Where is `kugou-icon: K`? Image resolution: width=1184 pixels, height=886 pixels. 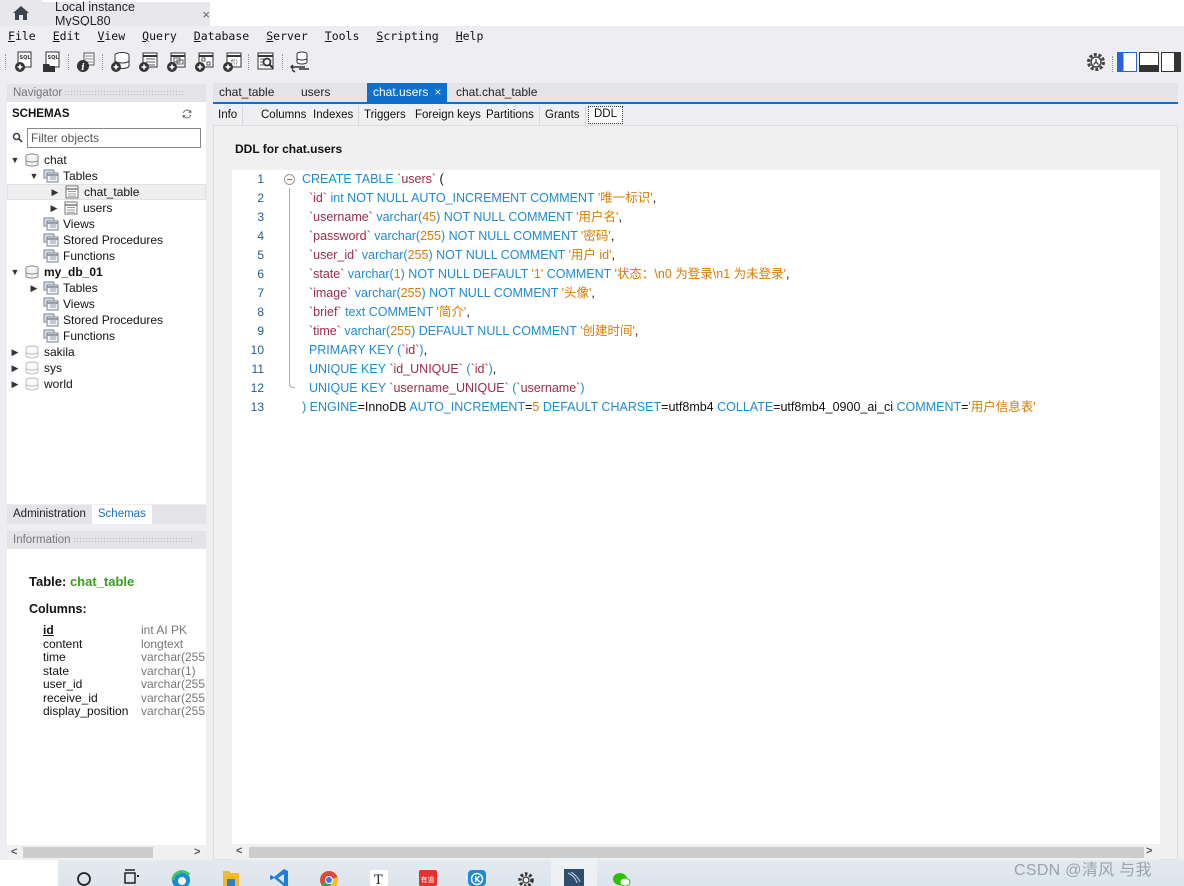
kugou-icon: K is located at coordinates (477, 876).